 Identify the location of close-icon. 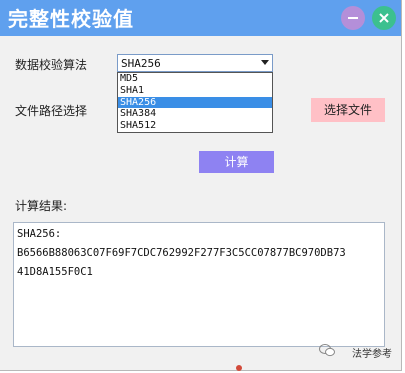
(384, 18).